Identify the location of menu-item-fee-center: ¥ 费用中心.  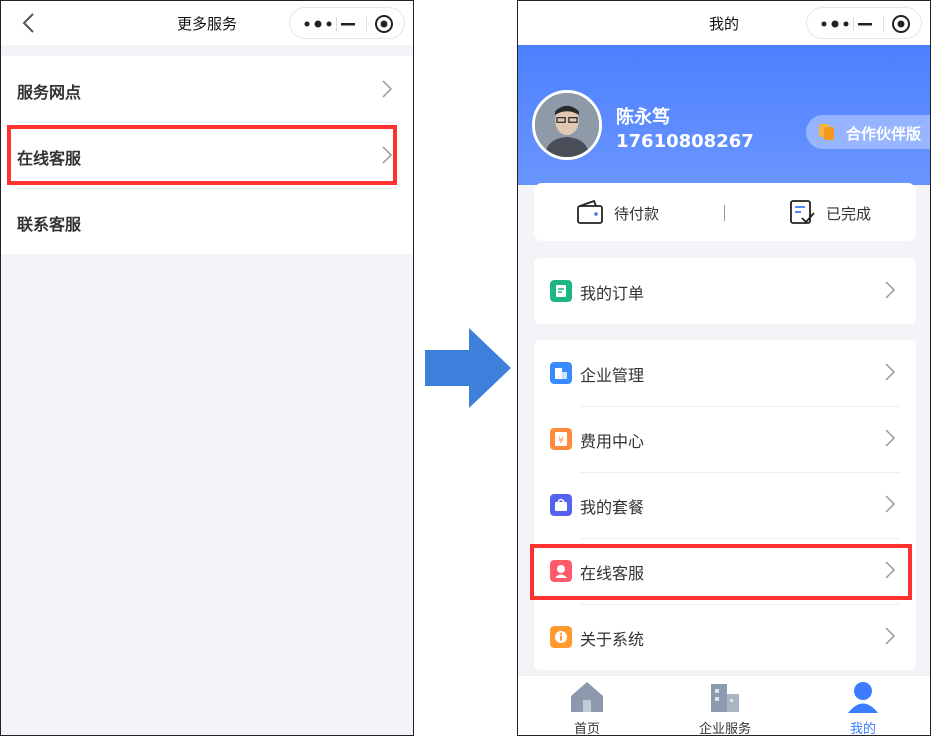
(725, 439).